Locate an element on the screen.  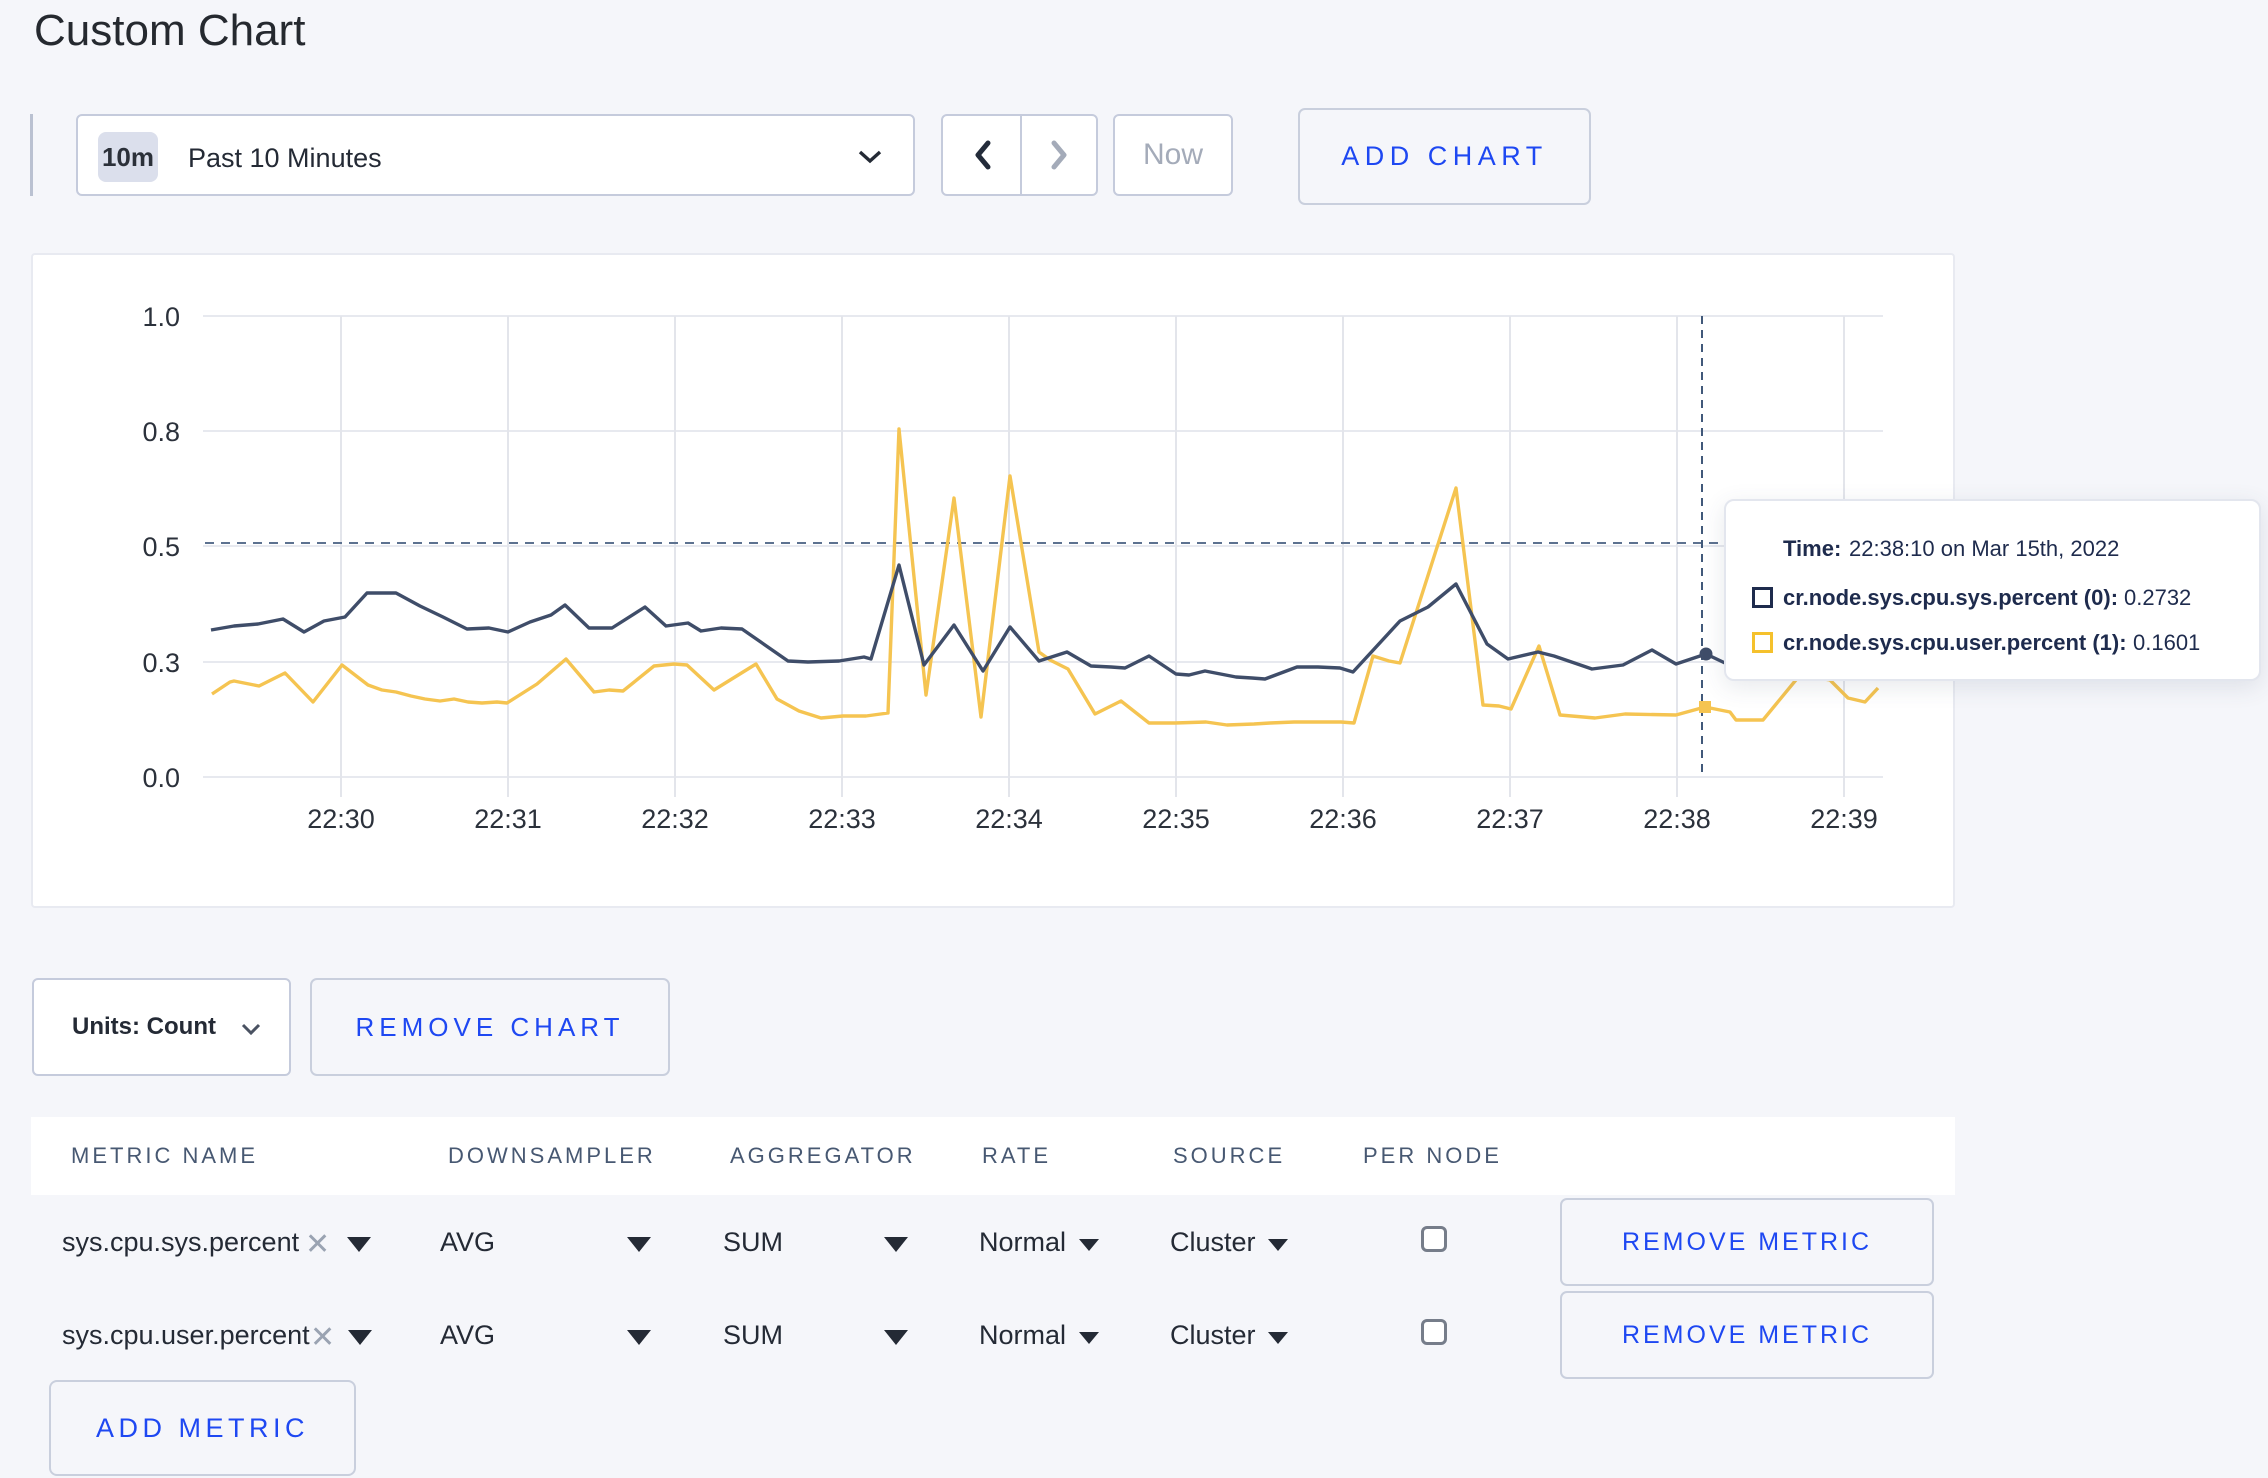
svg-text: 0.3 is located at coordinates (161, 663).